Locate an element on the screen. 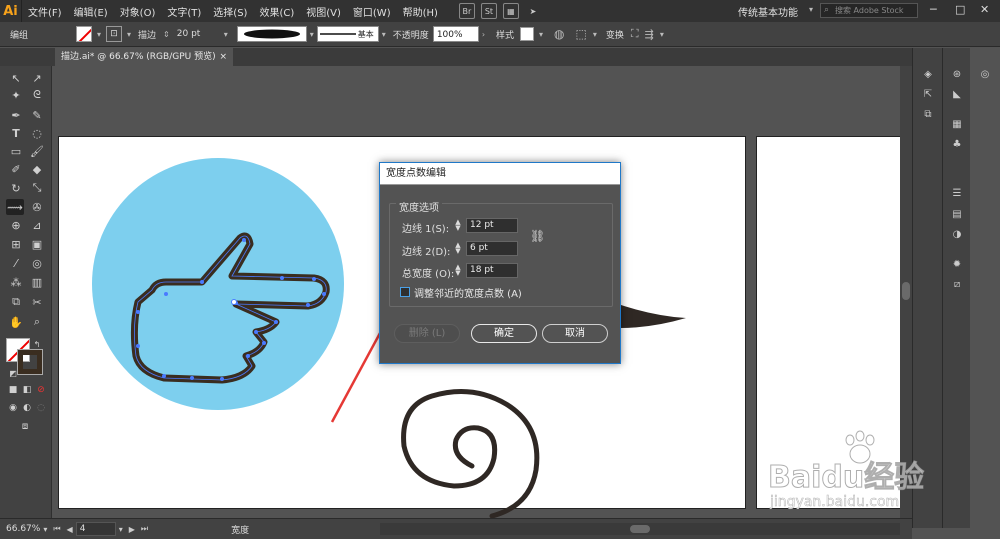  stroke-spinner-icon: ⇕ is located at coordinates (166, 34).